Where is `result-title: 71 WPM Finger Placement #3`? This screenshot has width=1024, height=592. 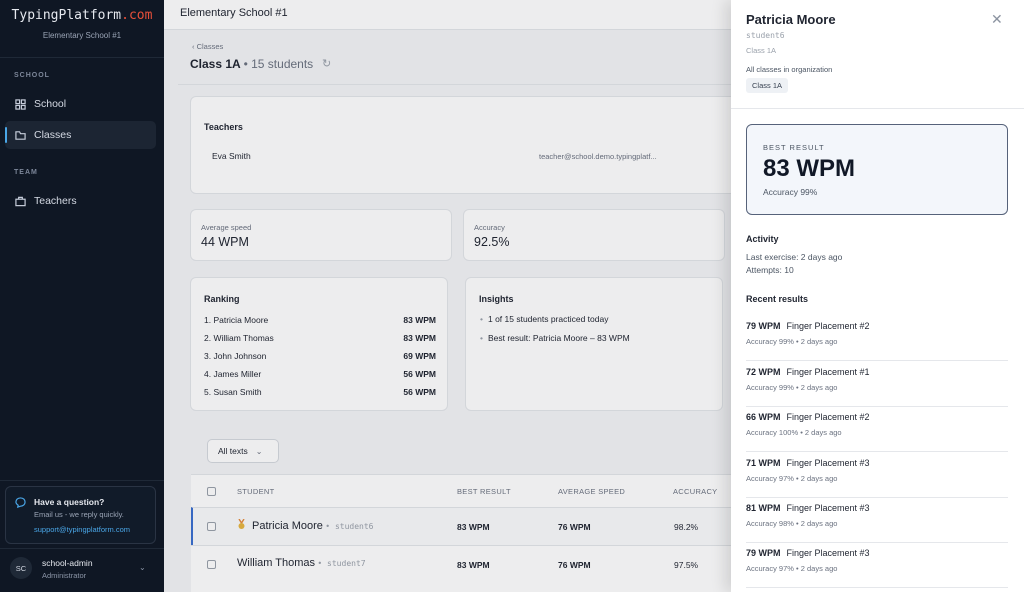
result-title: 71 WPM Finger Placement #3 is located at coordinates (808, 463).